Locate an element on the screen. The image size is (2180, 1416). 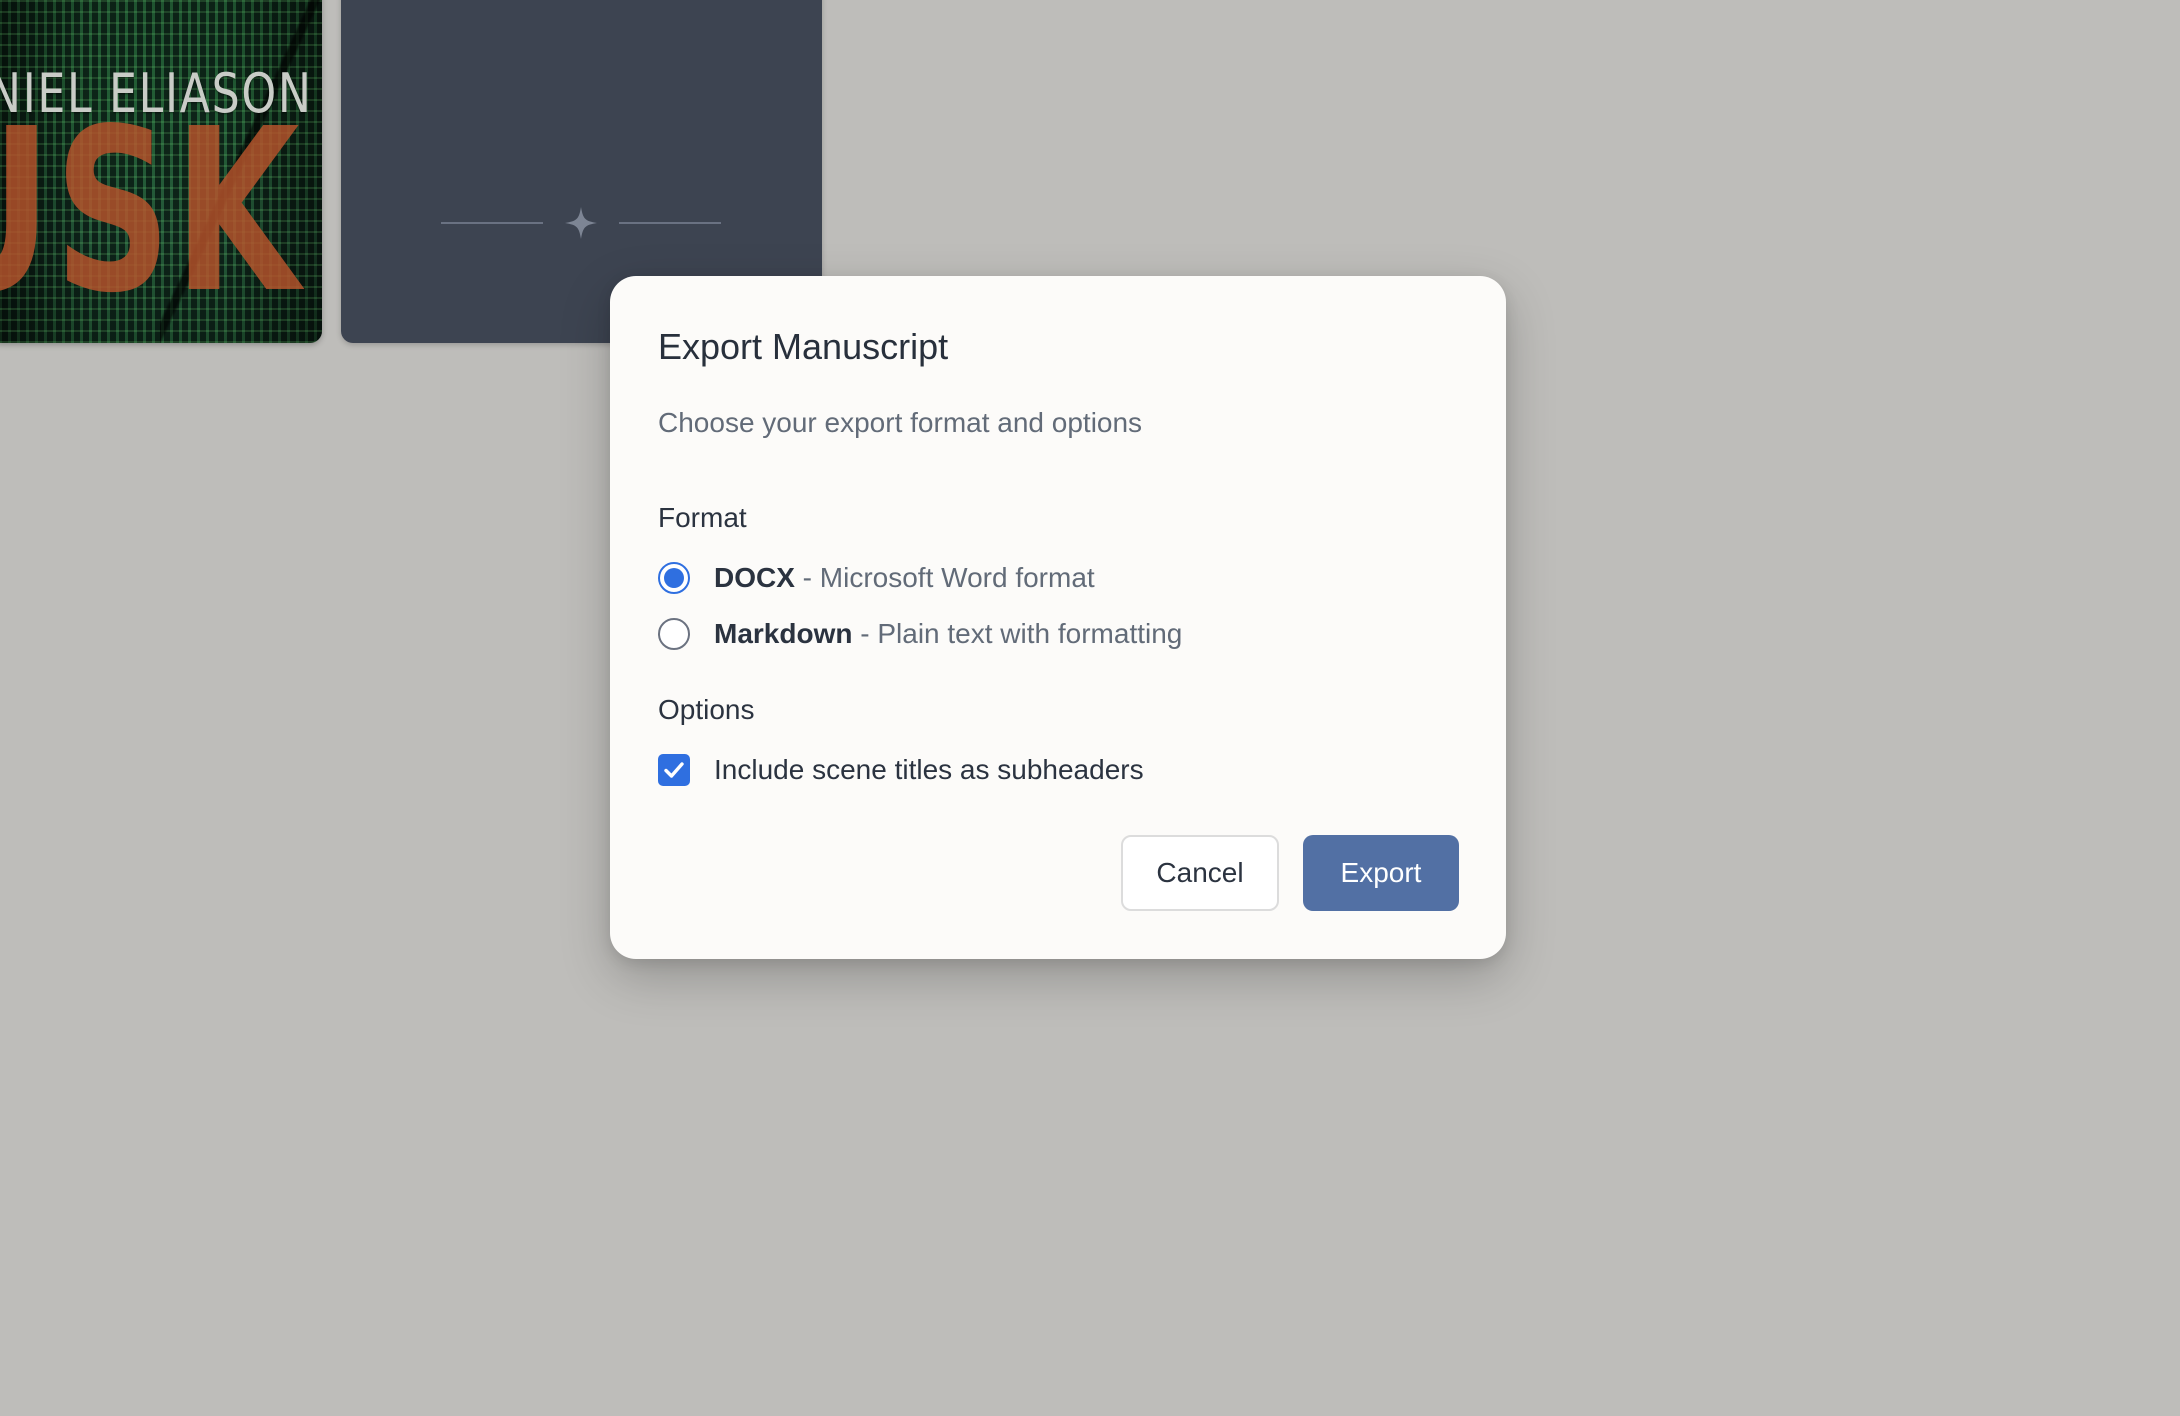
format-option-markdown: Markdown - Plain text with formatting is located at coordinates (920, 634).